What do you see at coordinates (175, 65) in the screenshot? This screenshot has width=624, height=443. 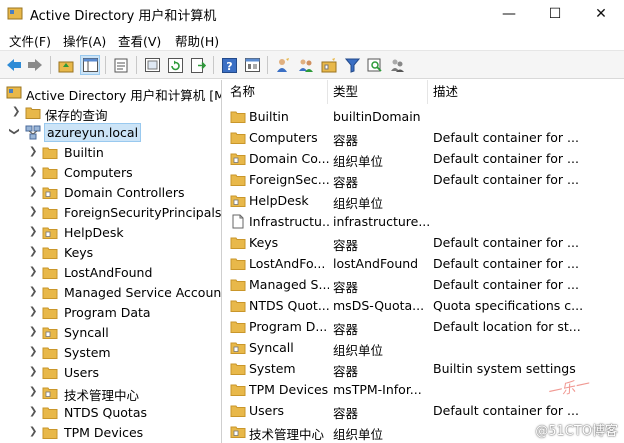 I see `refresh-icon` at bounding box center [175, 65].